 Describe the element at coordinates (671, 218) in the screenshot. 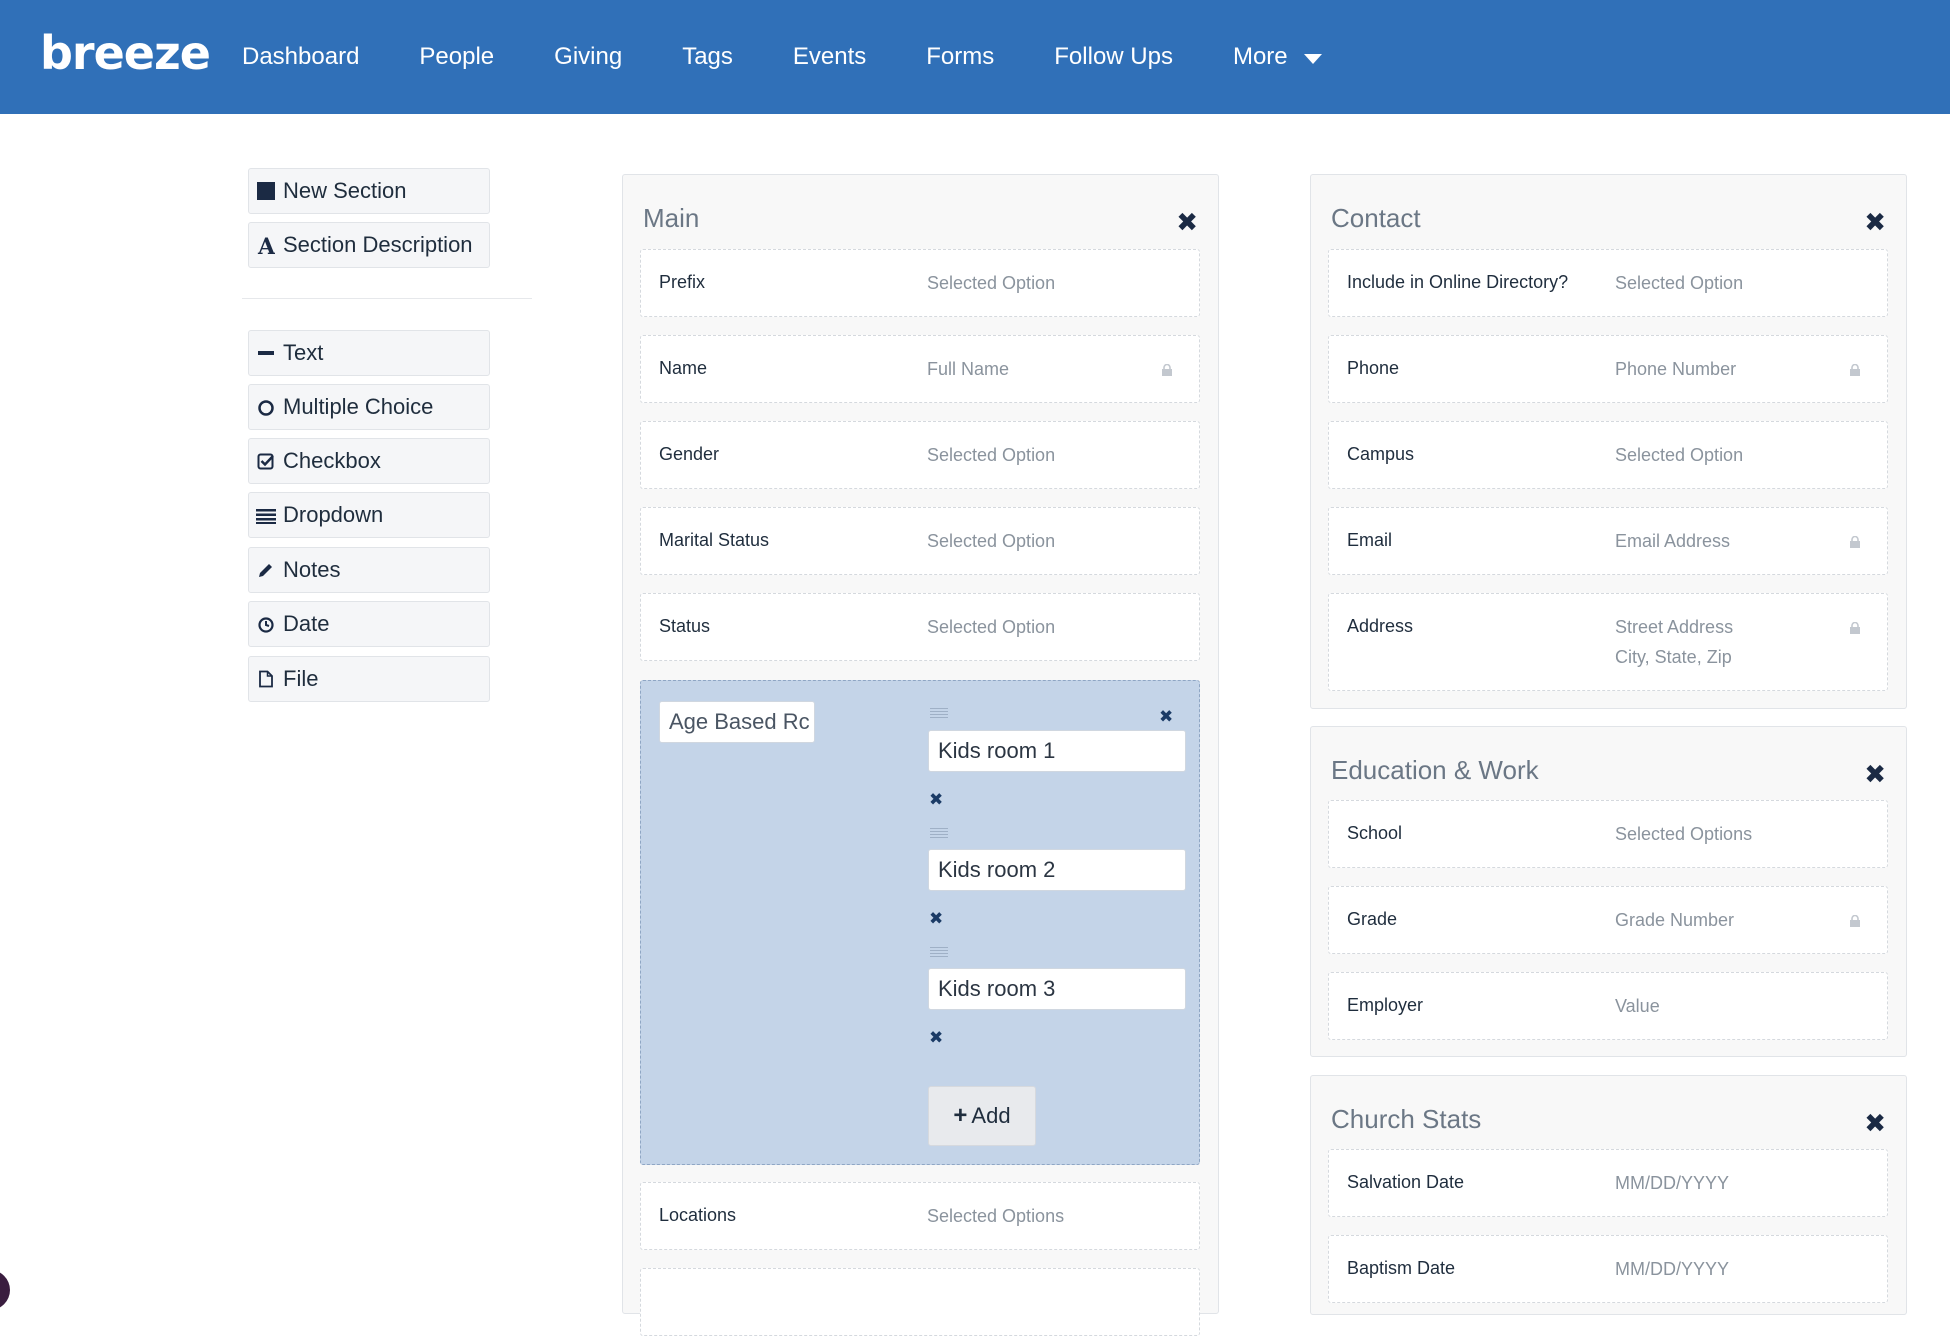

I see `section-title: Main` at that location.